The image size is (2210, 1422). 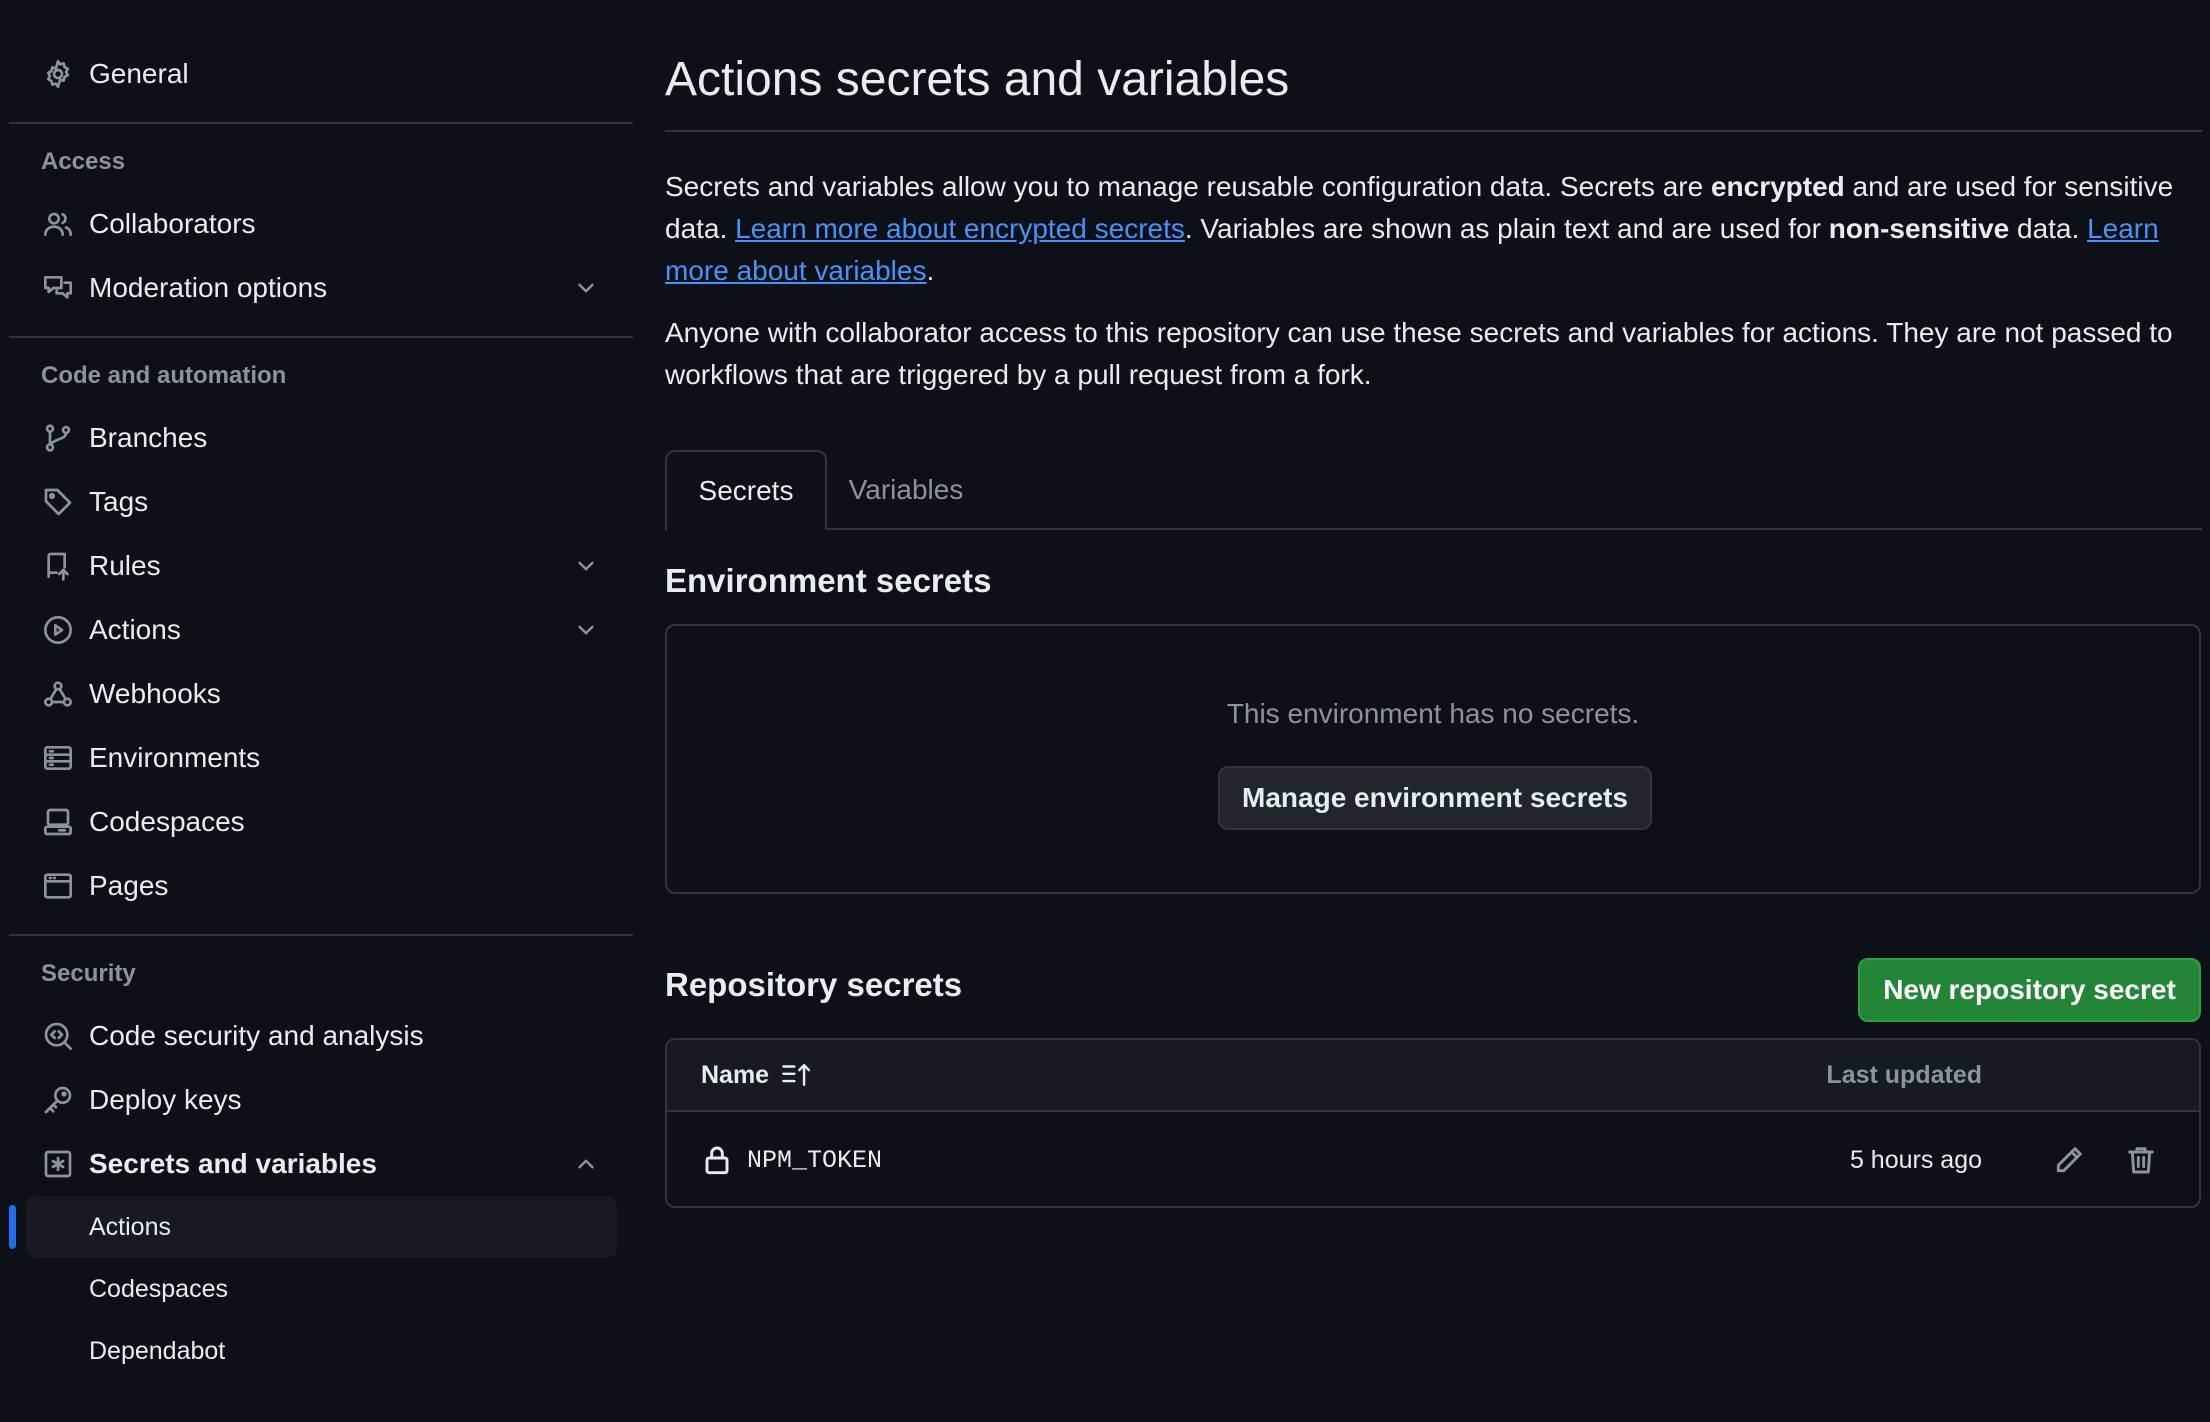 I want to click on play-icon, so click(x=58, y=630).